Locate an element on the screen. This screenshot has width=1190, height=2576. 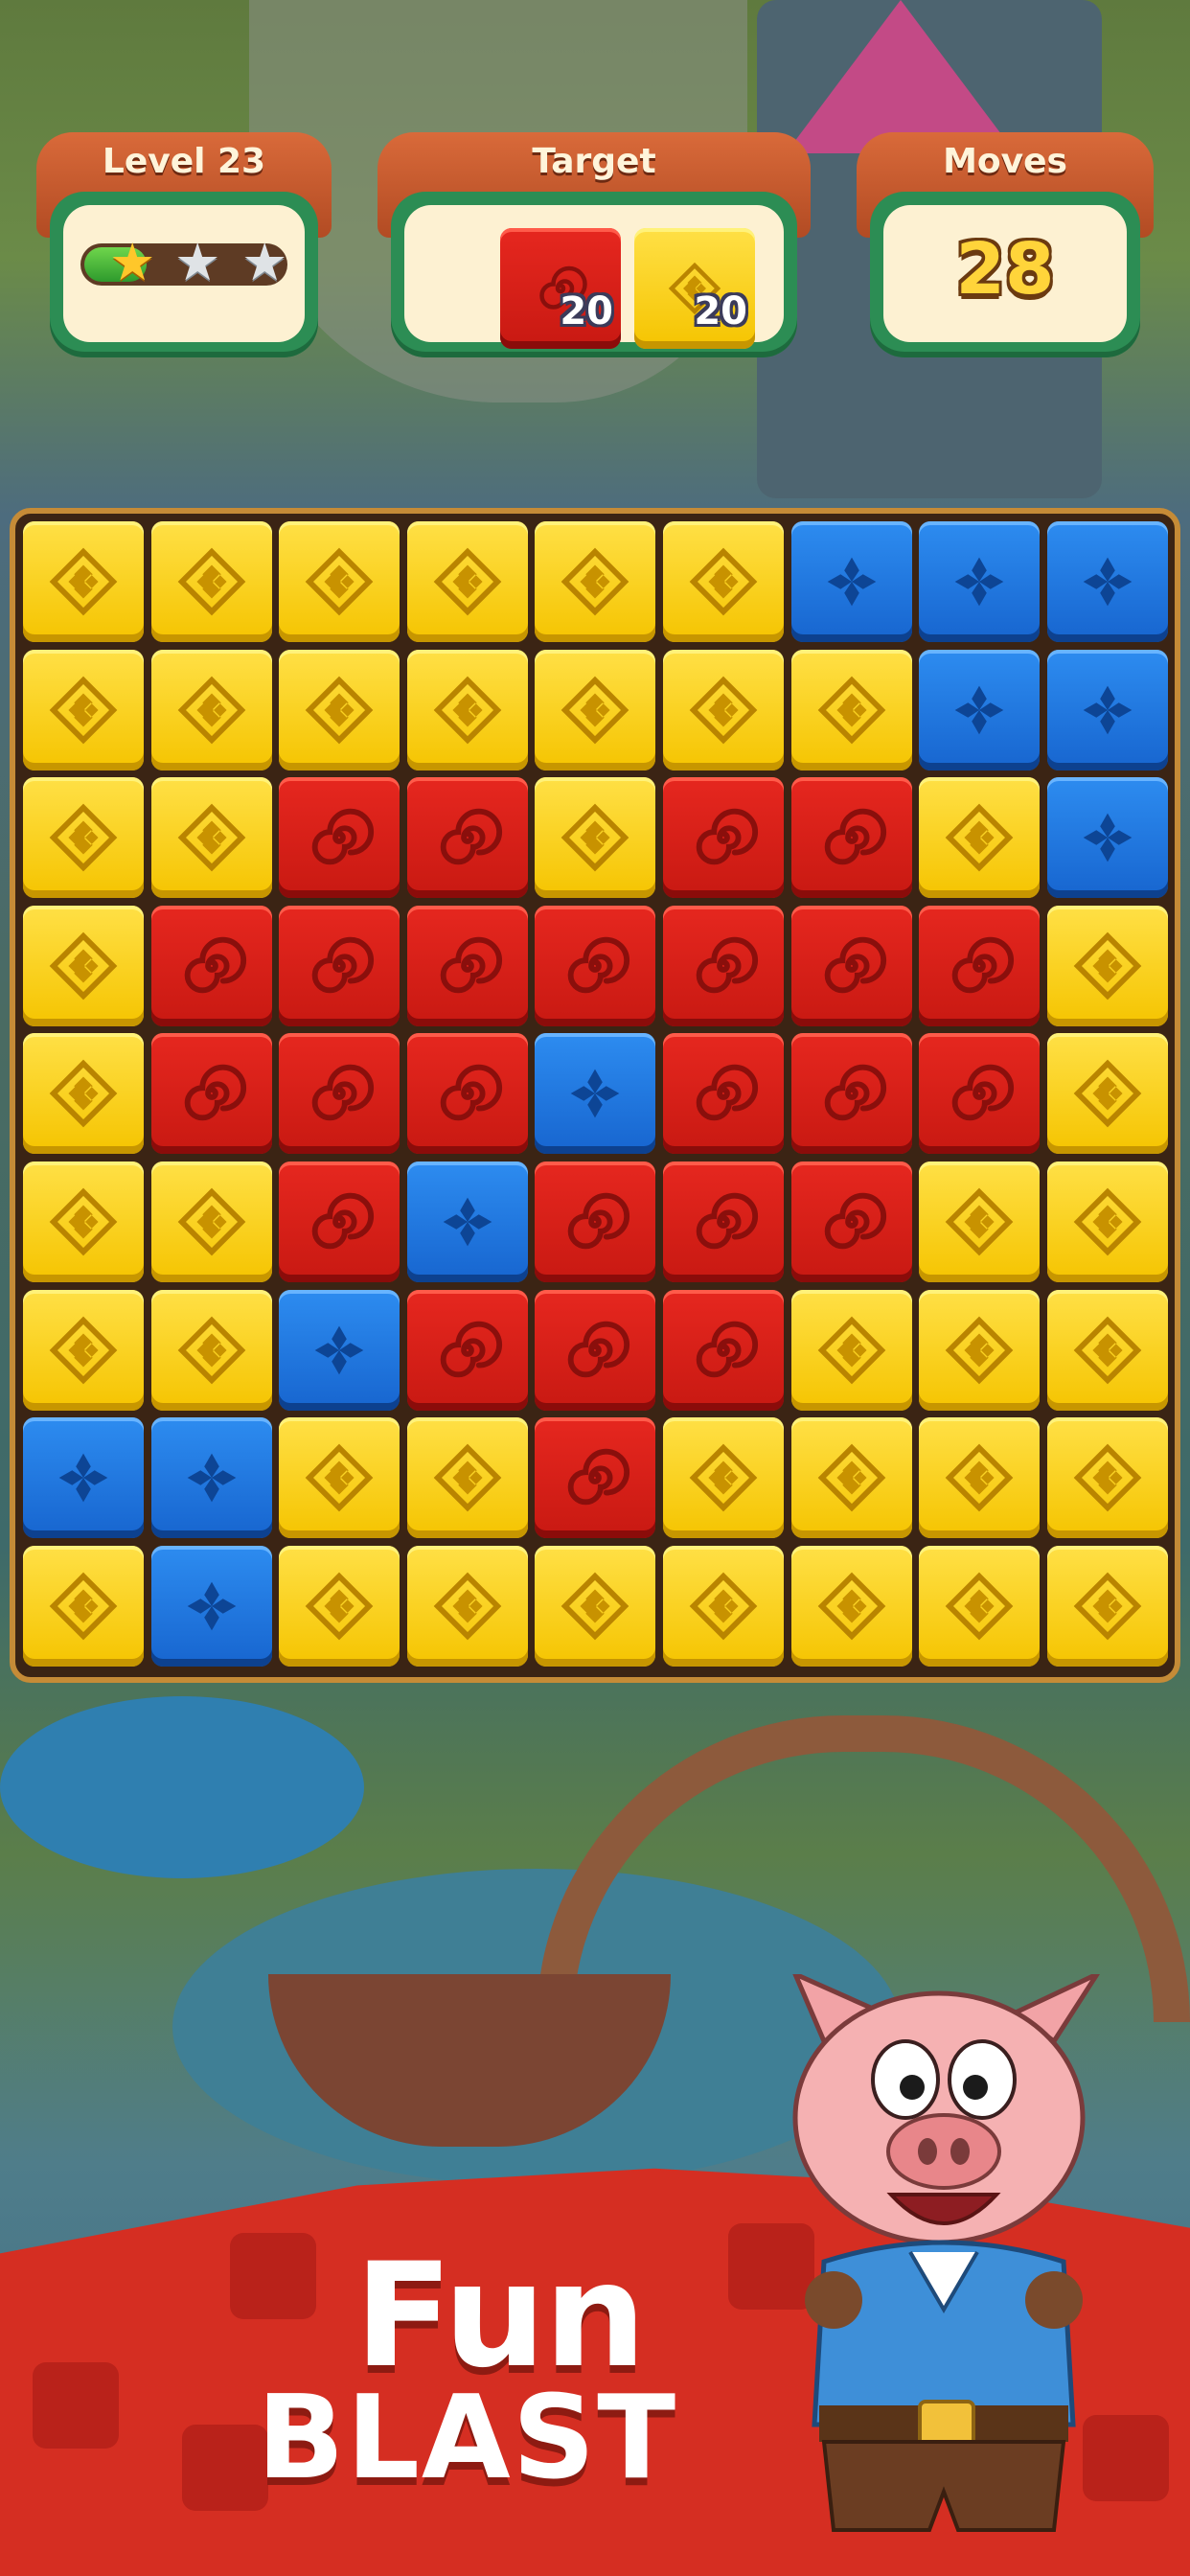
level-label: Level 23 is located at coordinates (184, 161).